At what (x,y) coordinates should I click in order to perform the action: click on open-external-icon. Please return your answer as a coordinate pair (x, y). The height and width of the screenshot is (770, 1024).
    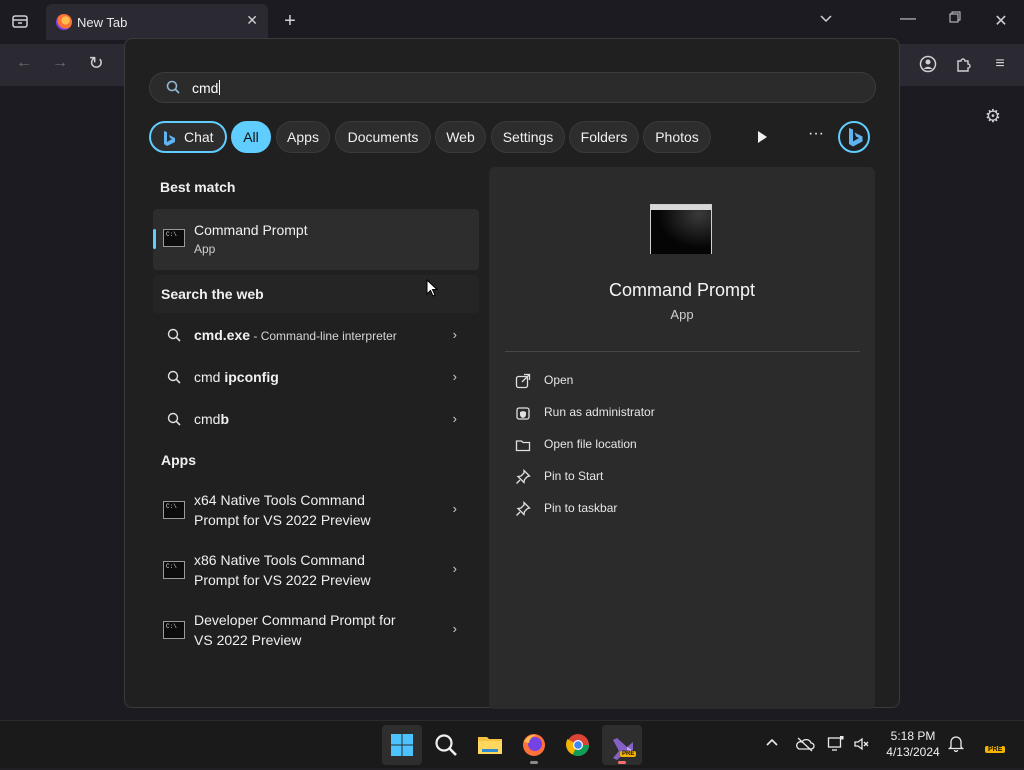
    Looking at the image, I should click on (523, 381).